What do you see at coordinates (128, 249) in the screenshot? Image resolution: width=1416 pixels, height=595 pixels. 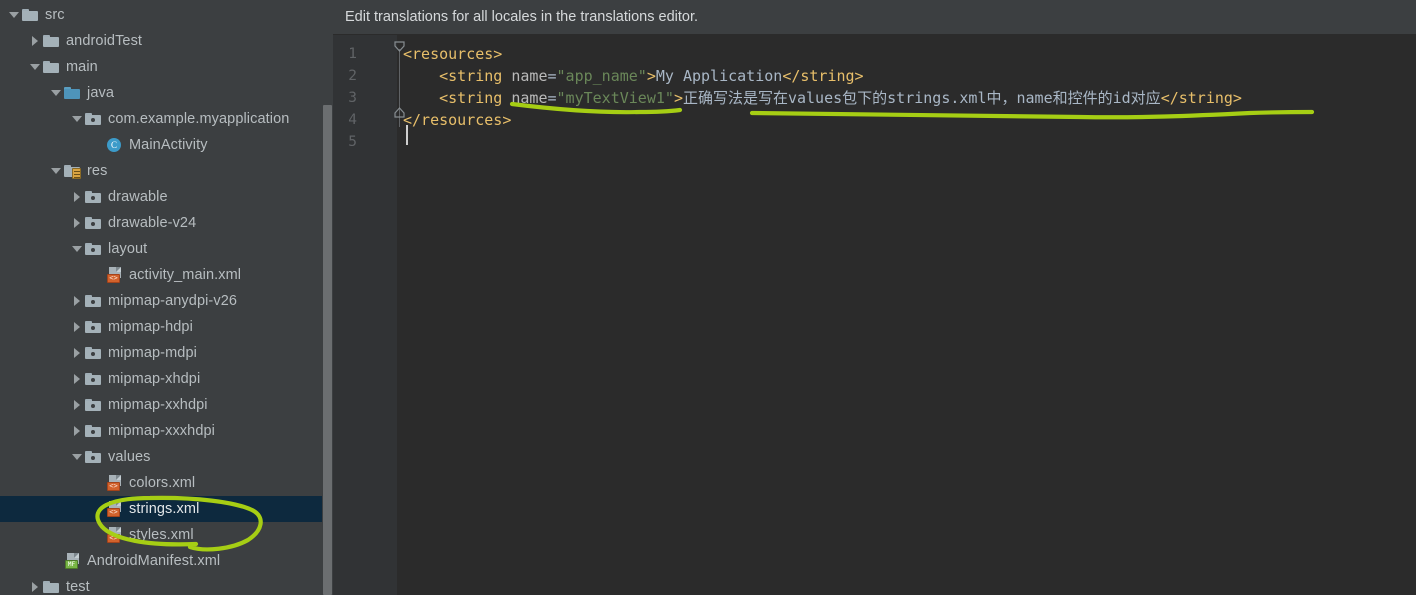 I see `tree-item-label: layout` at bounding box center [128, 249].